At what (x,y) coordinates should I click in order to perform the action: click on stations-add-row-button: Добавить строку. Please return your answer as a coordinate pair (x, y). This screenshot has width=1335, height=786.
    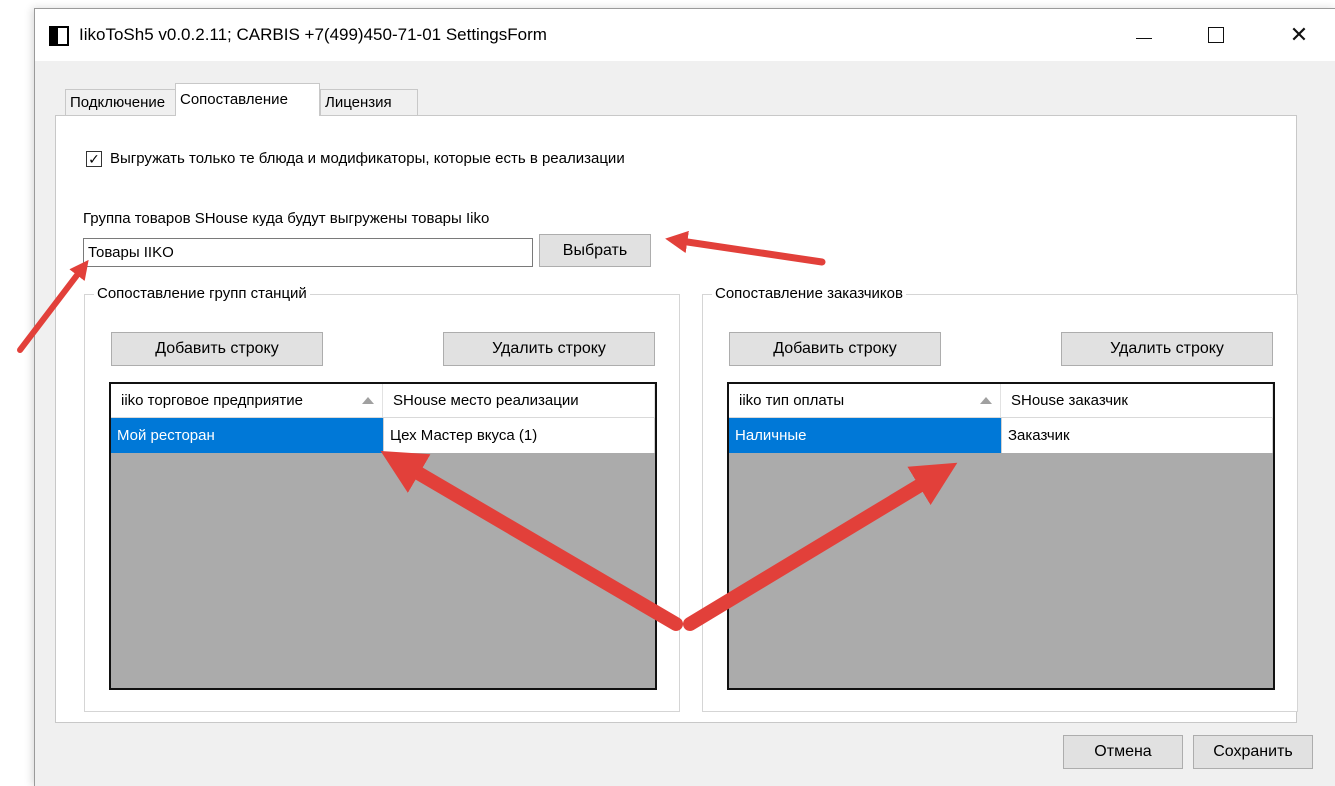
    Looking at the image, I should click on (217, 349).